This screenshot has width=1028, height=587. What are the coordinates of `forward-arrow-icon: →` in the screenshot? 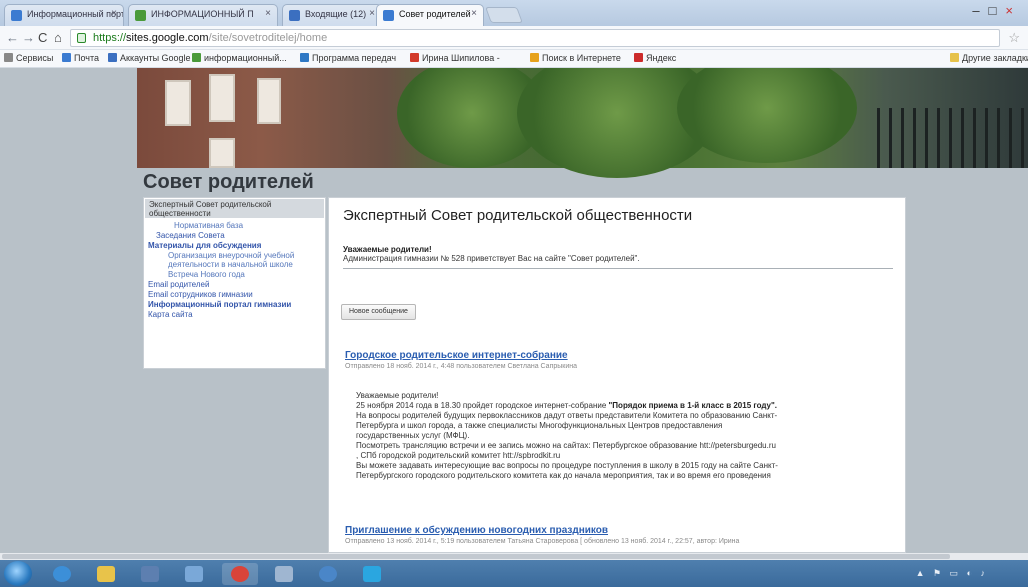 It's located at (28, 37).